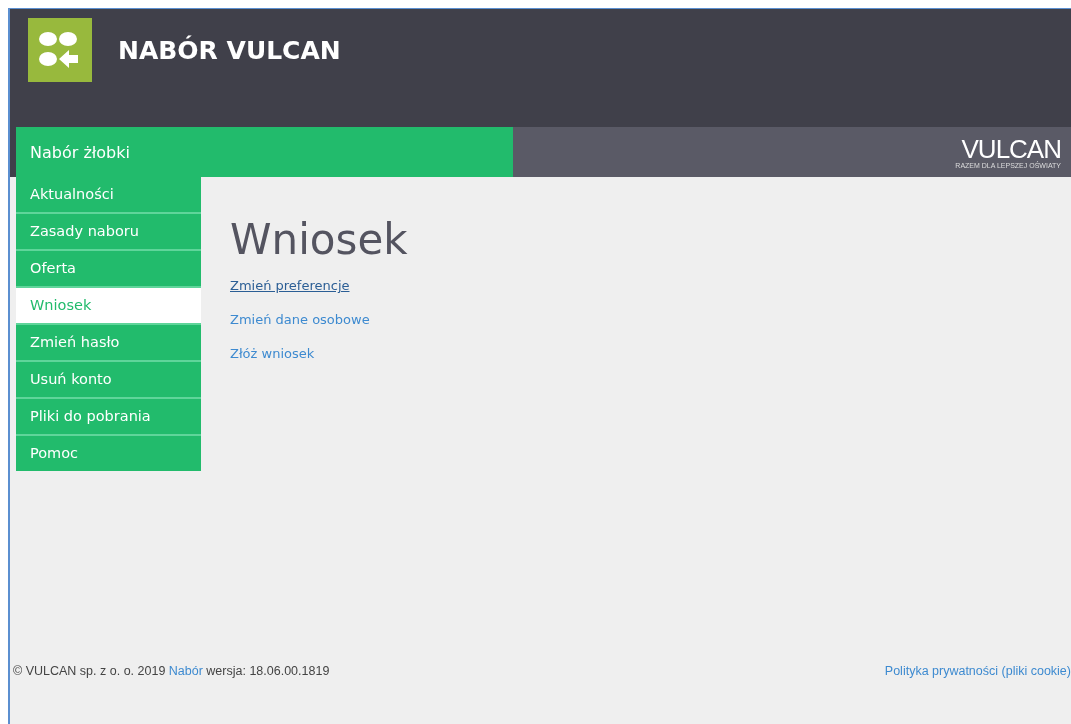 The width and height of the screenshot is (1071, 724). Describe the element at coordinates (108, 380) in the screenshot. I see `sidebar-item: Usuń konto` at that location.